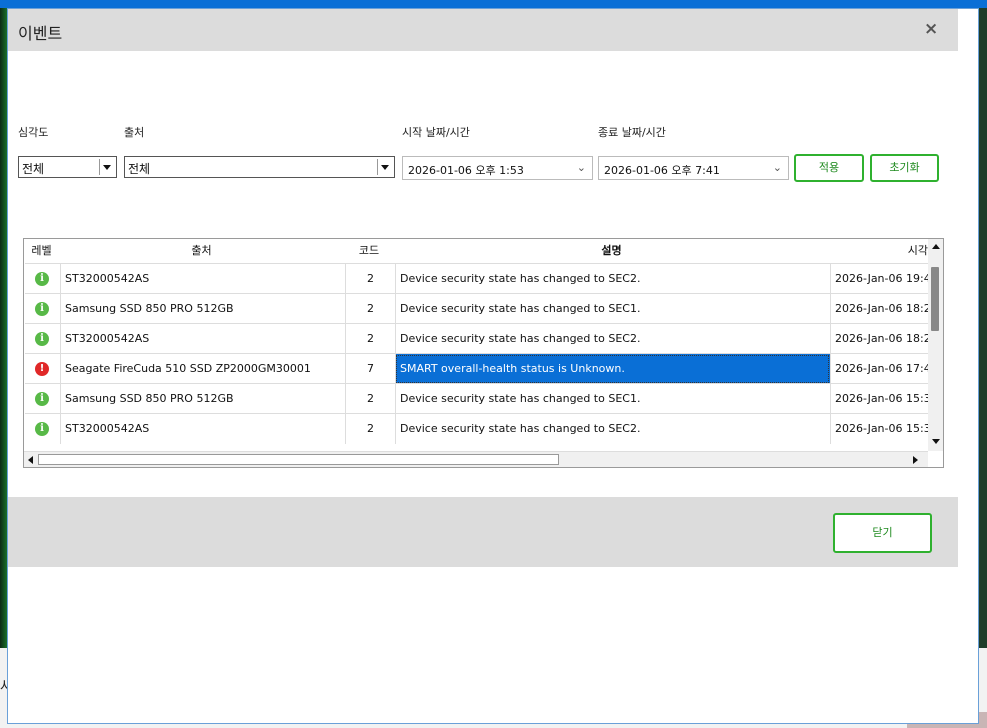 Image resolution: width=987 pixels, height=728 pixels. What do you see at coordinates (67, 167) in the screenshot?
I see `severity-select: 전체` at bounding box center [67, 167].